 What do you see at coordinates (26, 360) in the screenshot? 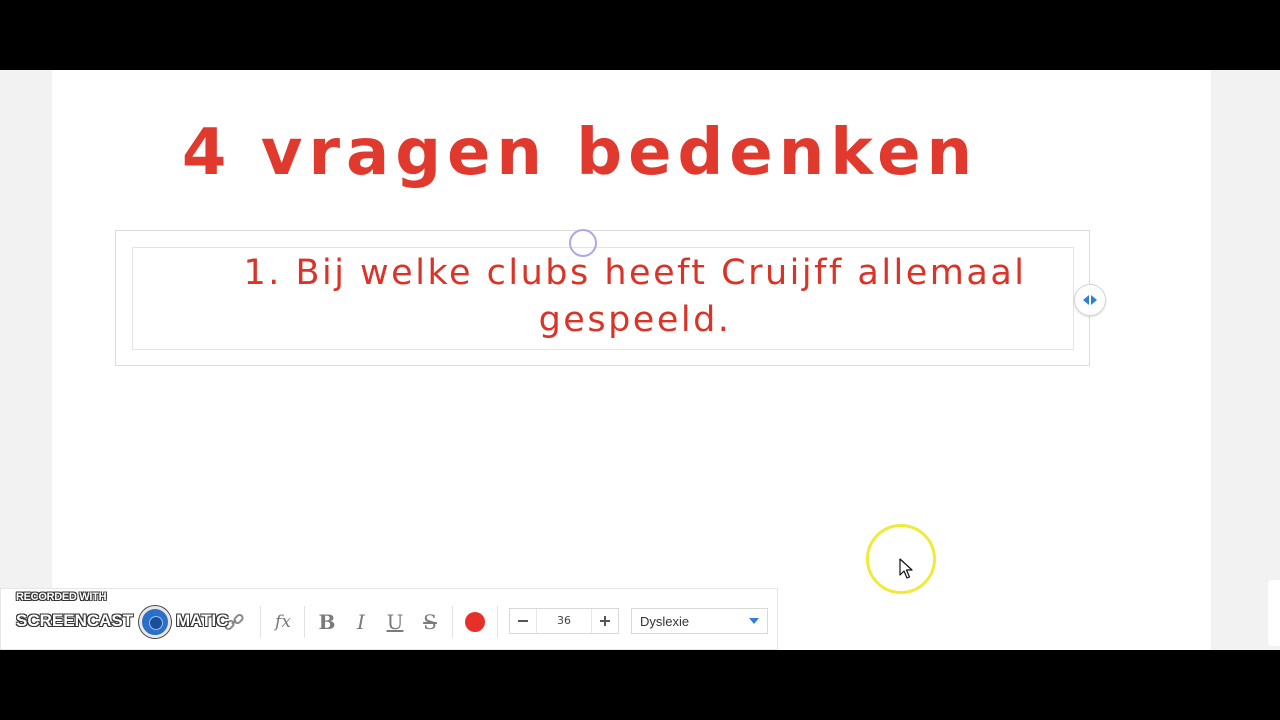
I see `left-gutter` at bounding box center [26, 360].